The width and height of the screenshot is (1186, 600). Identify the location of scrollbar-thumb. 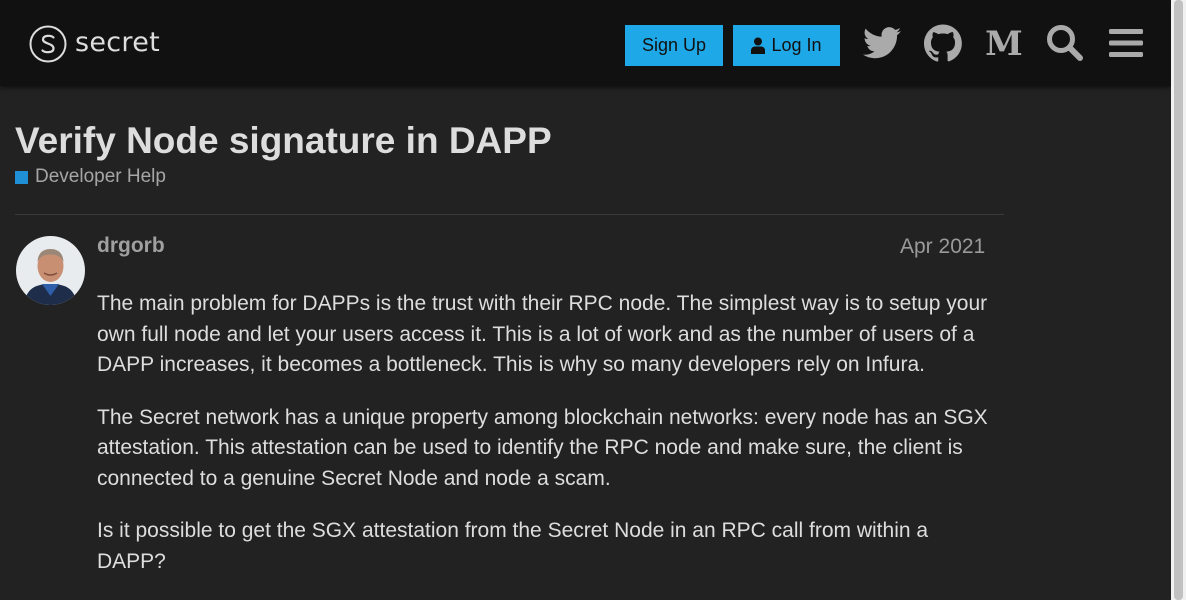
(1178, 300).